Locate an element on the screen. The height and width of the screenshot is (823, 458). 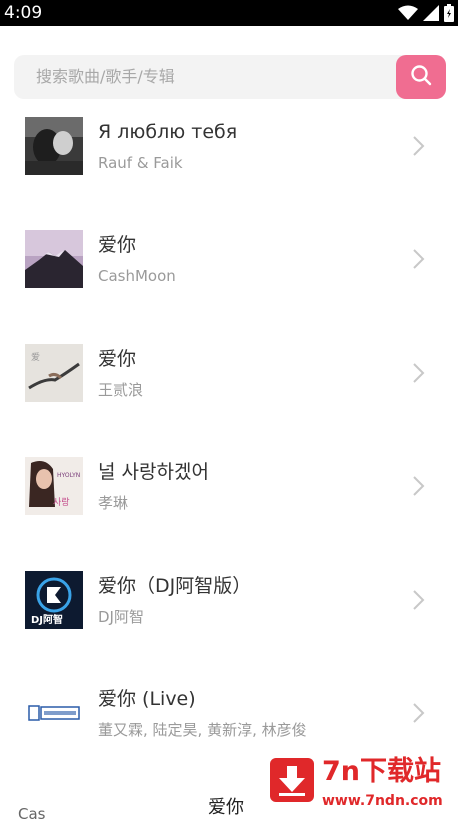
download-arrow-icon is located at coordinates (292, 780).